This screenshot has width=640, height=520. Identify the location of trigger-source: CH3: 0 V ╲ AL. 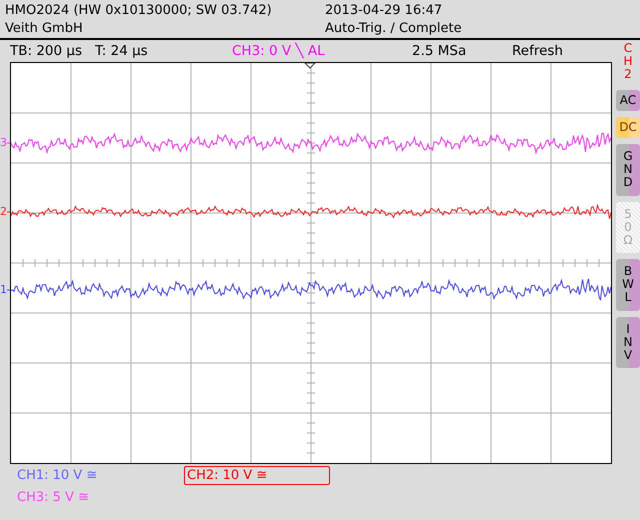
(279, 51).